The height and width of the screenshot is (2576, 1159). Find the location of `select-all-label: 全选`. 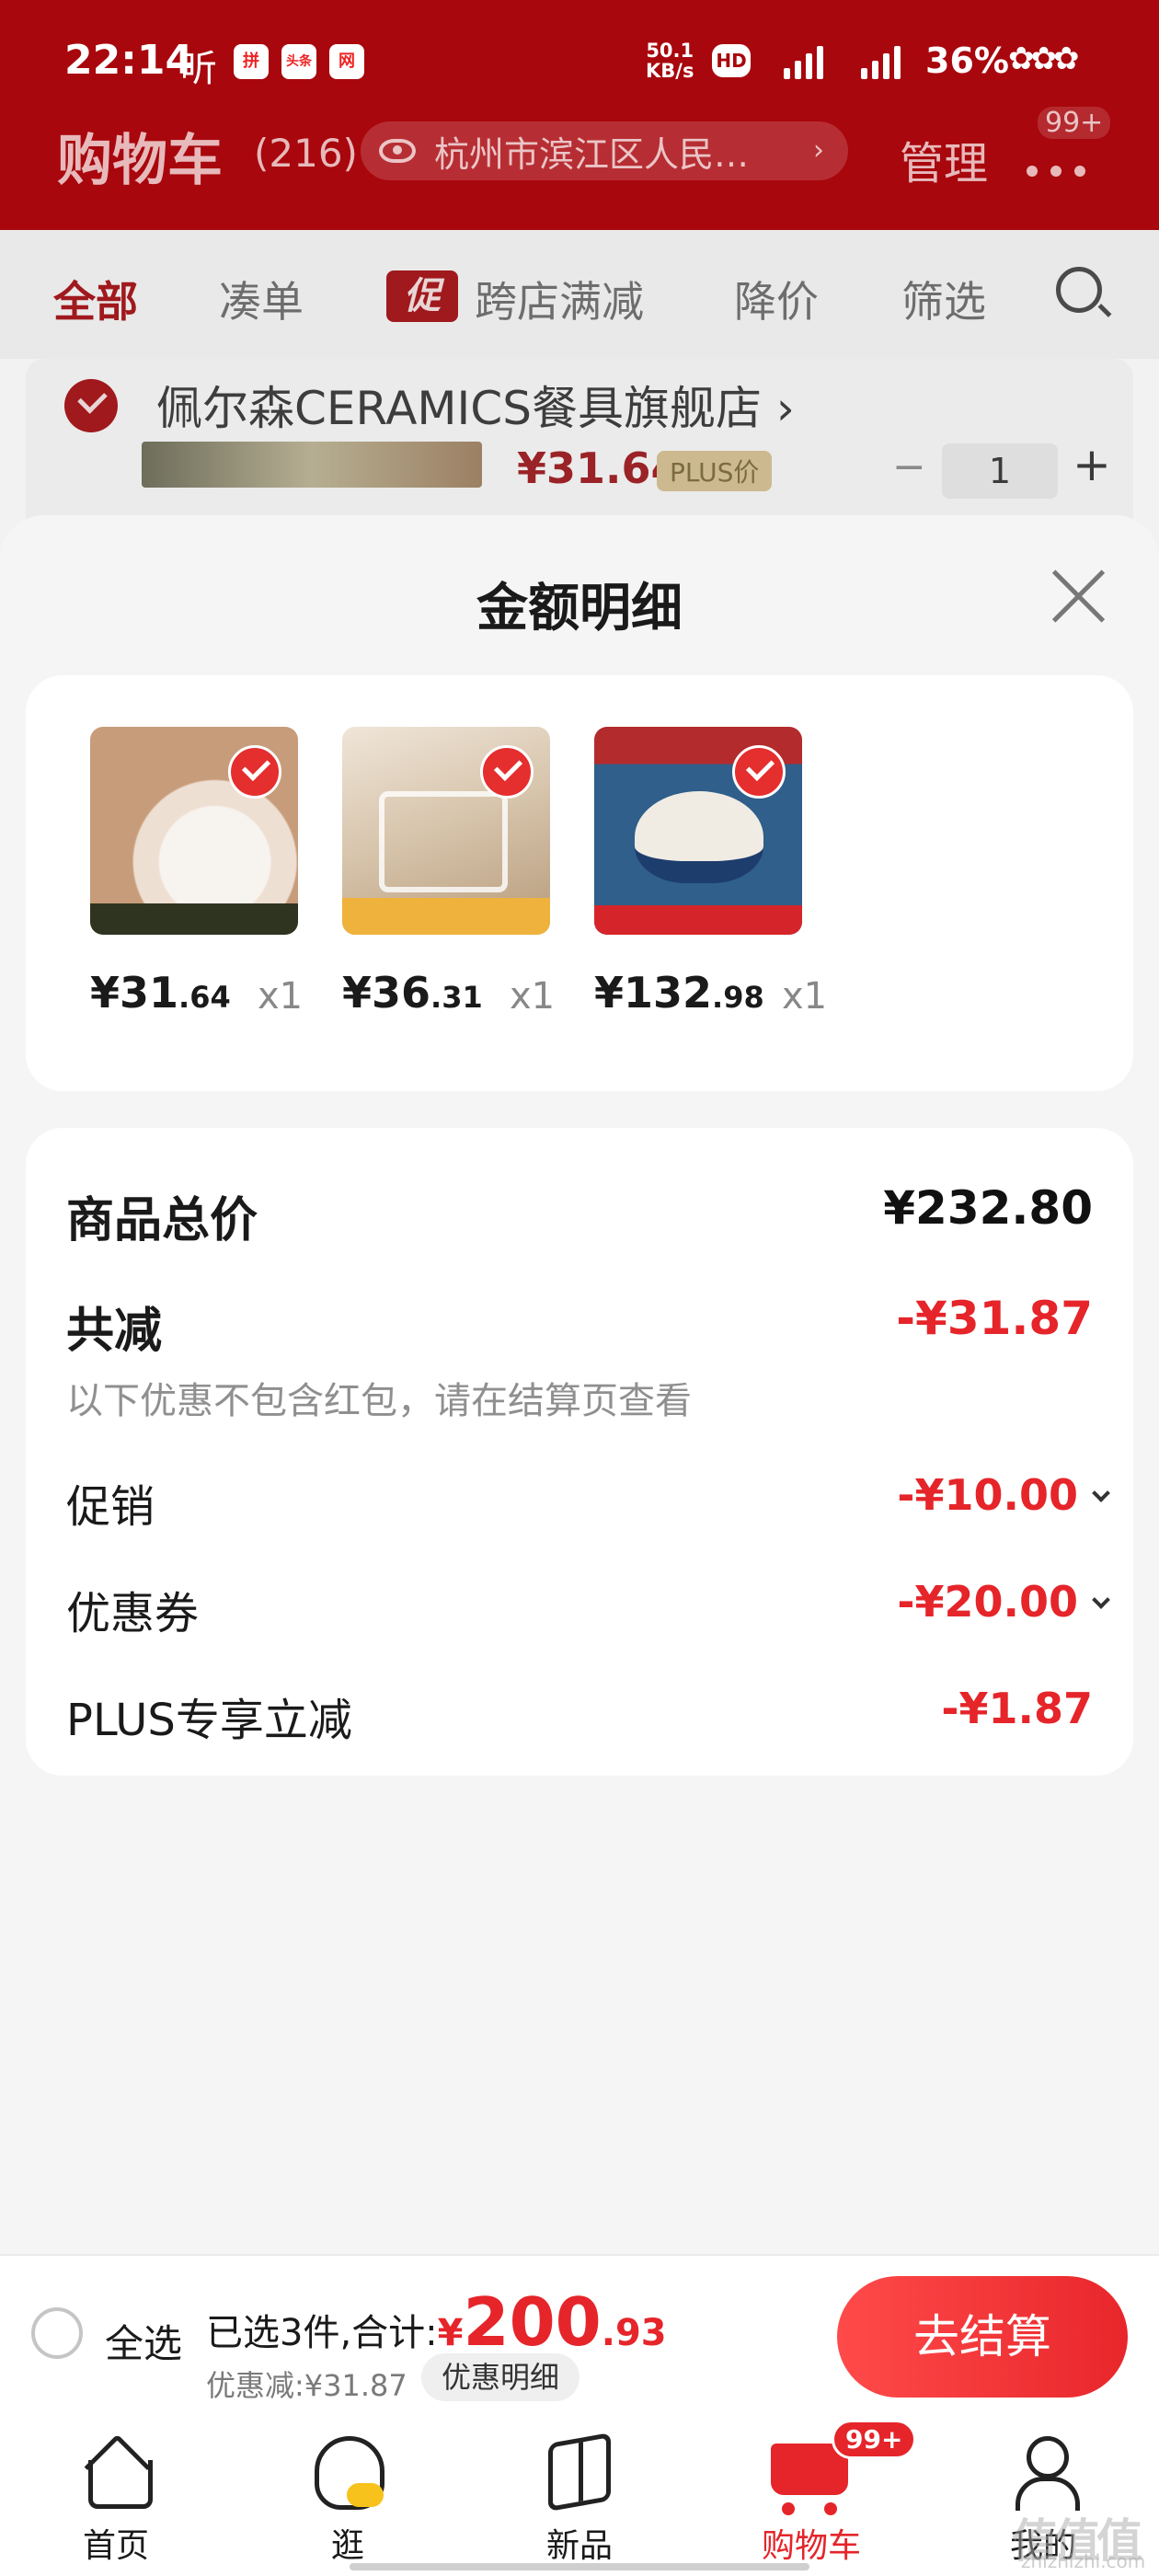

select-all-label: 全选 is located at coordinates (143, 2341).